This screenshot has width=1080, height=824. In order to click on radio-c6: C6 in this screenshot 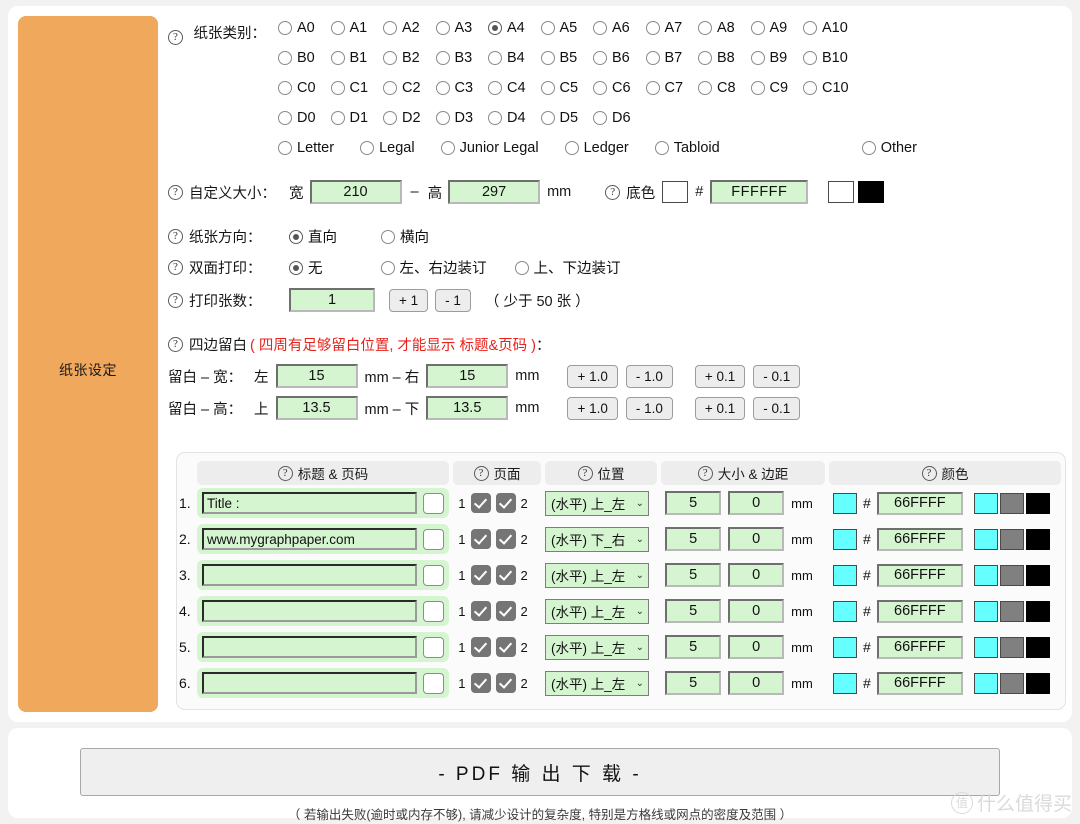, I will do `click(619, 88)`.